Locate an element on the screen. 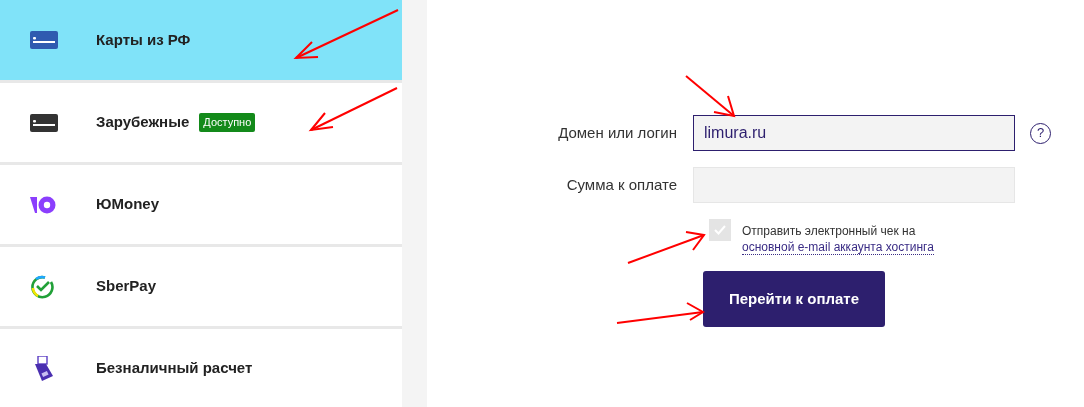 This screenshot has width=1084, height=407. check-icon is located at coordinates (720, 230).